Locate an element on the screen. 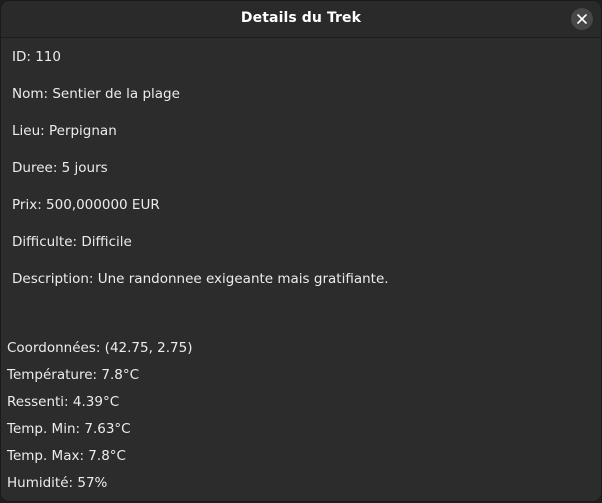  weather-temp-min-label: Temp. Min: 7.63°C is located at coordinates (69, 429).